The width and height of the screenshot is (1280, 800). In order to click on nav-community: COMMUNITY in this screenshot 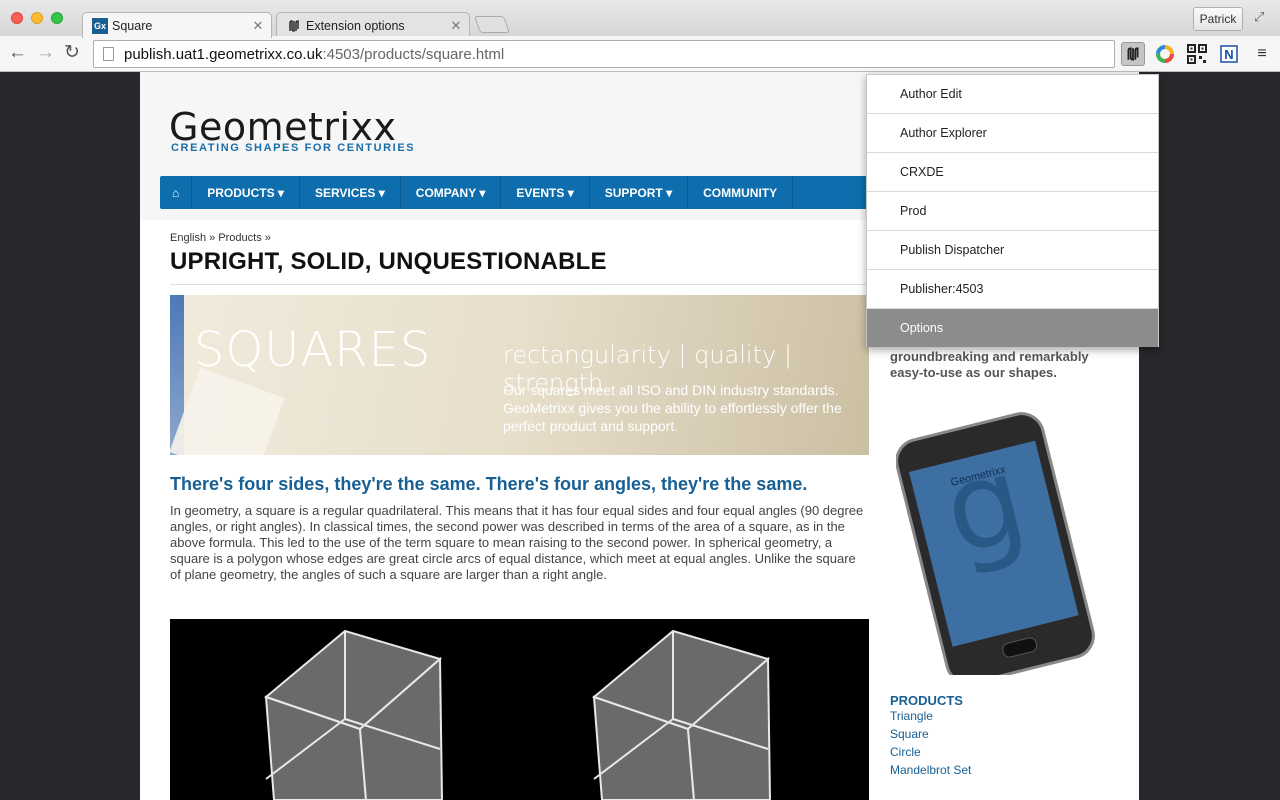, I will do `click(741, 192)`.